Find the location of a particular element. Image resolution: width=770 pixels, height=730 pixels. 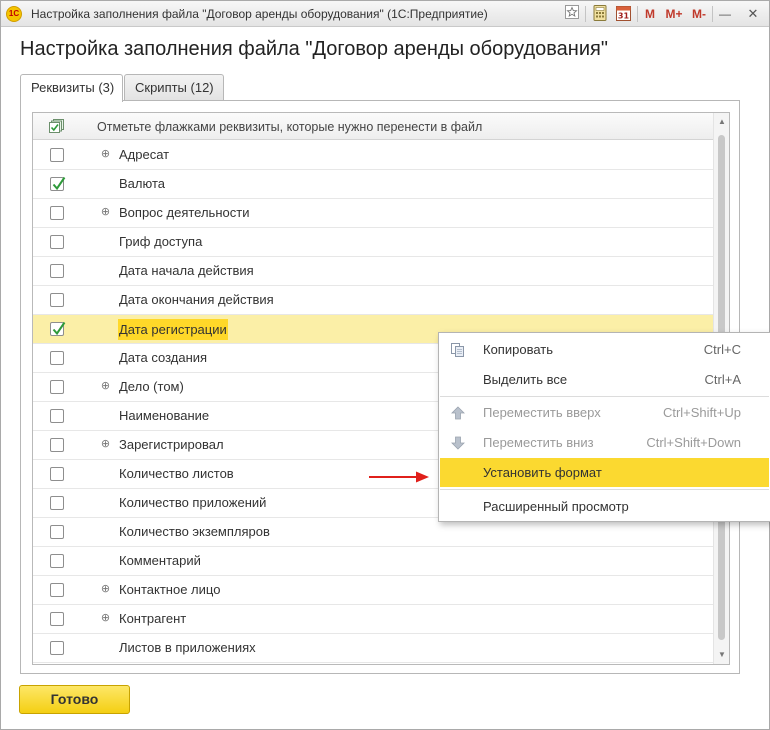

menu-item-label: Выделить все is located at coordinates (525, 379).